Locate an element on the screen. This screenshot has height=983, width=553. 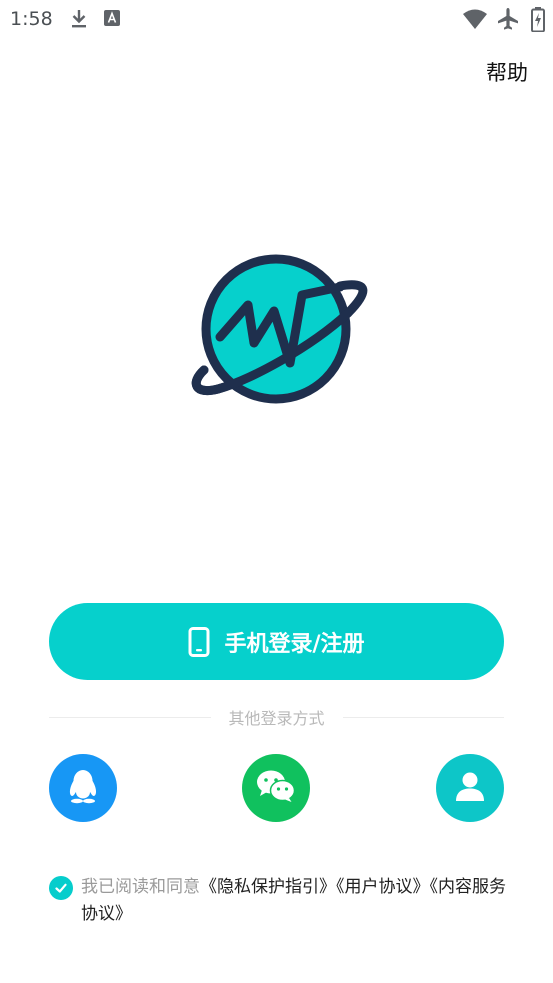
user-icon is located at coordinates (470, 788).